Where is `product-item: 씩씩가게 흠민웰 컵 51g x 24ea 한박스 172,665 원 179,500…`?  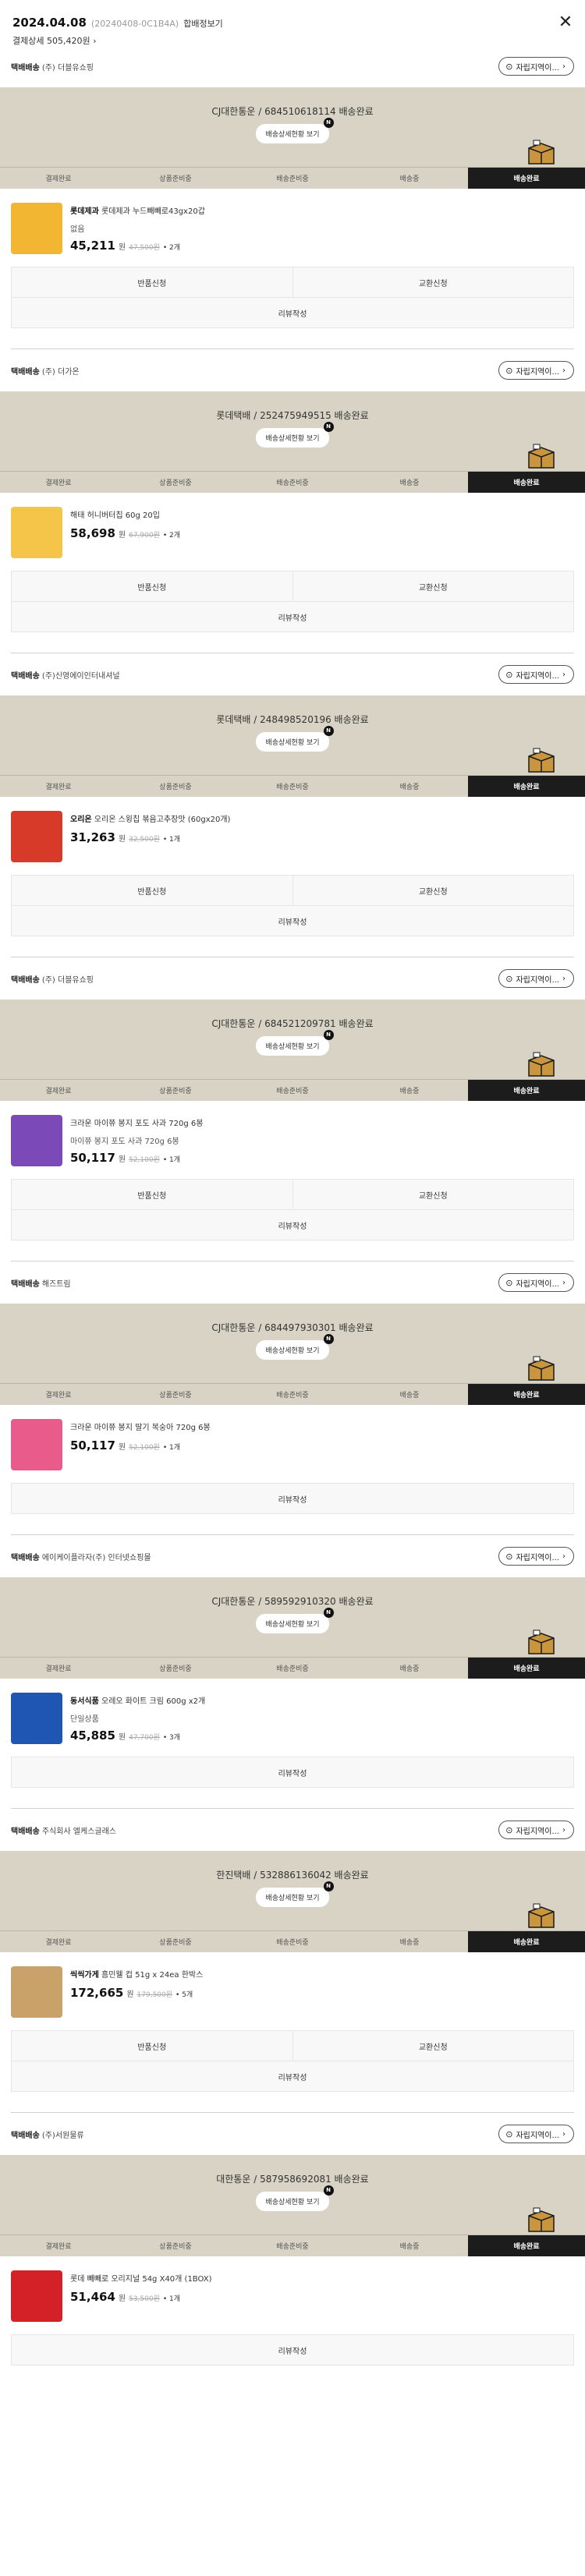
product-item: 씩씩가게 흠민웰 컵 51g x 24ea 한박스 172,665 원 179,500… is located at coordinates (293, 1989).